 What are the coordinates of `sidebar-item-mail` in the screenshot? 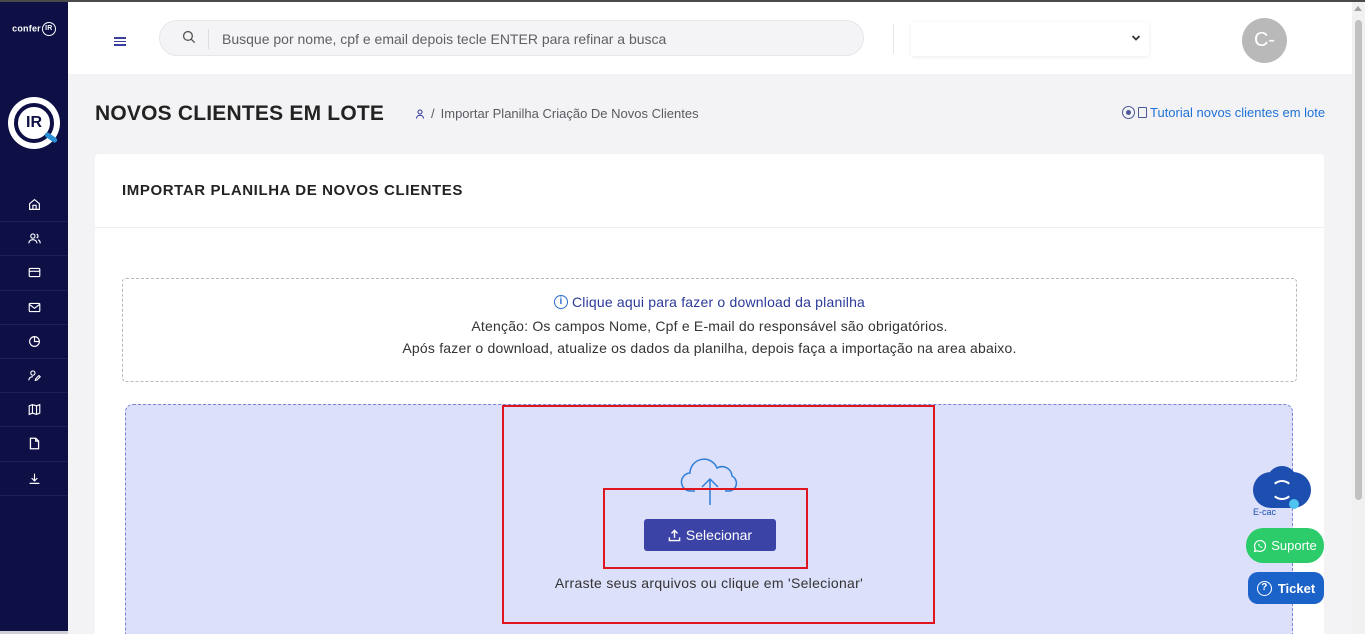 It's located at (34, 308).